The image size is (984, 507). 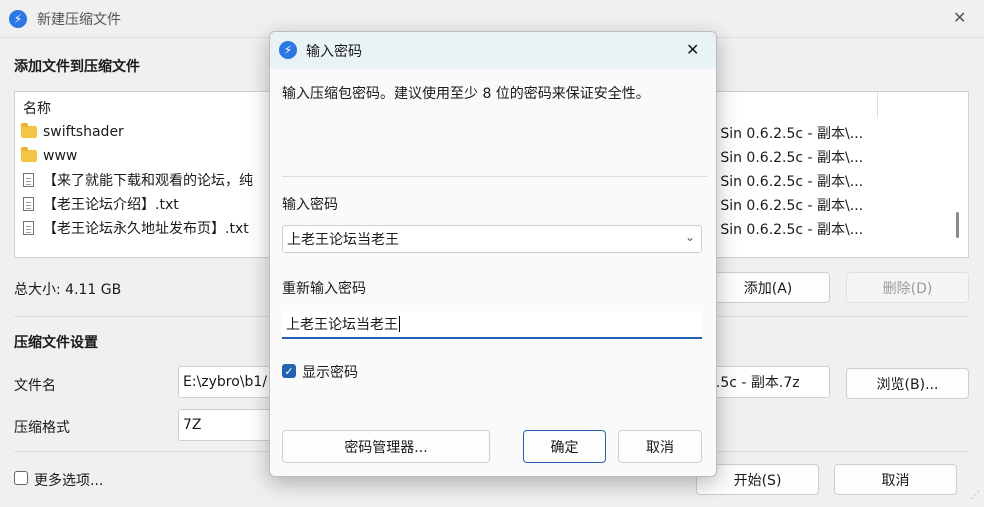 I want to click on show-password-label: 显示密码, so click(x=330, y=372).